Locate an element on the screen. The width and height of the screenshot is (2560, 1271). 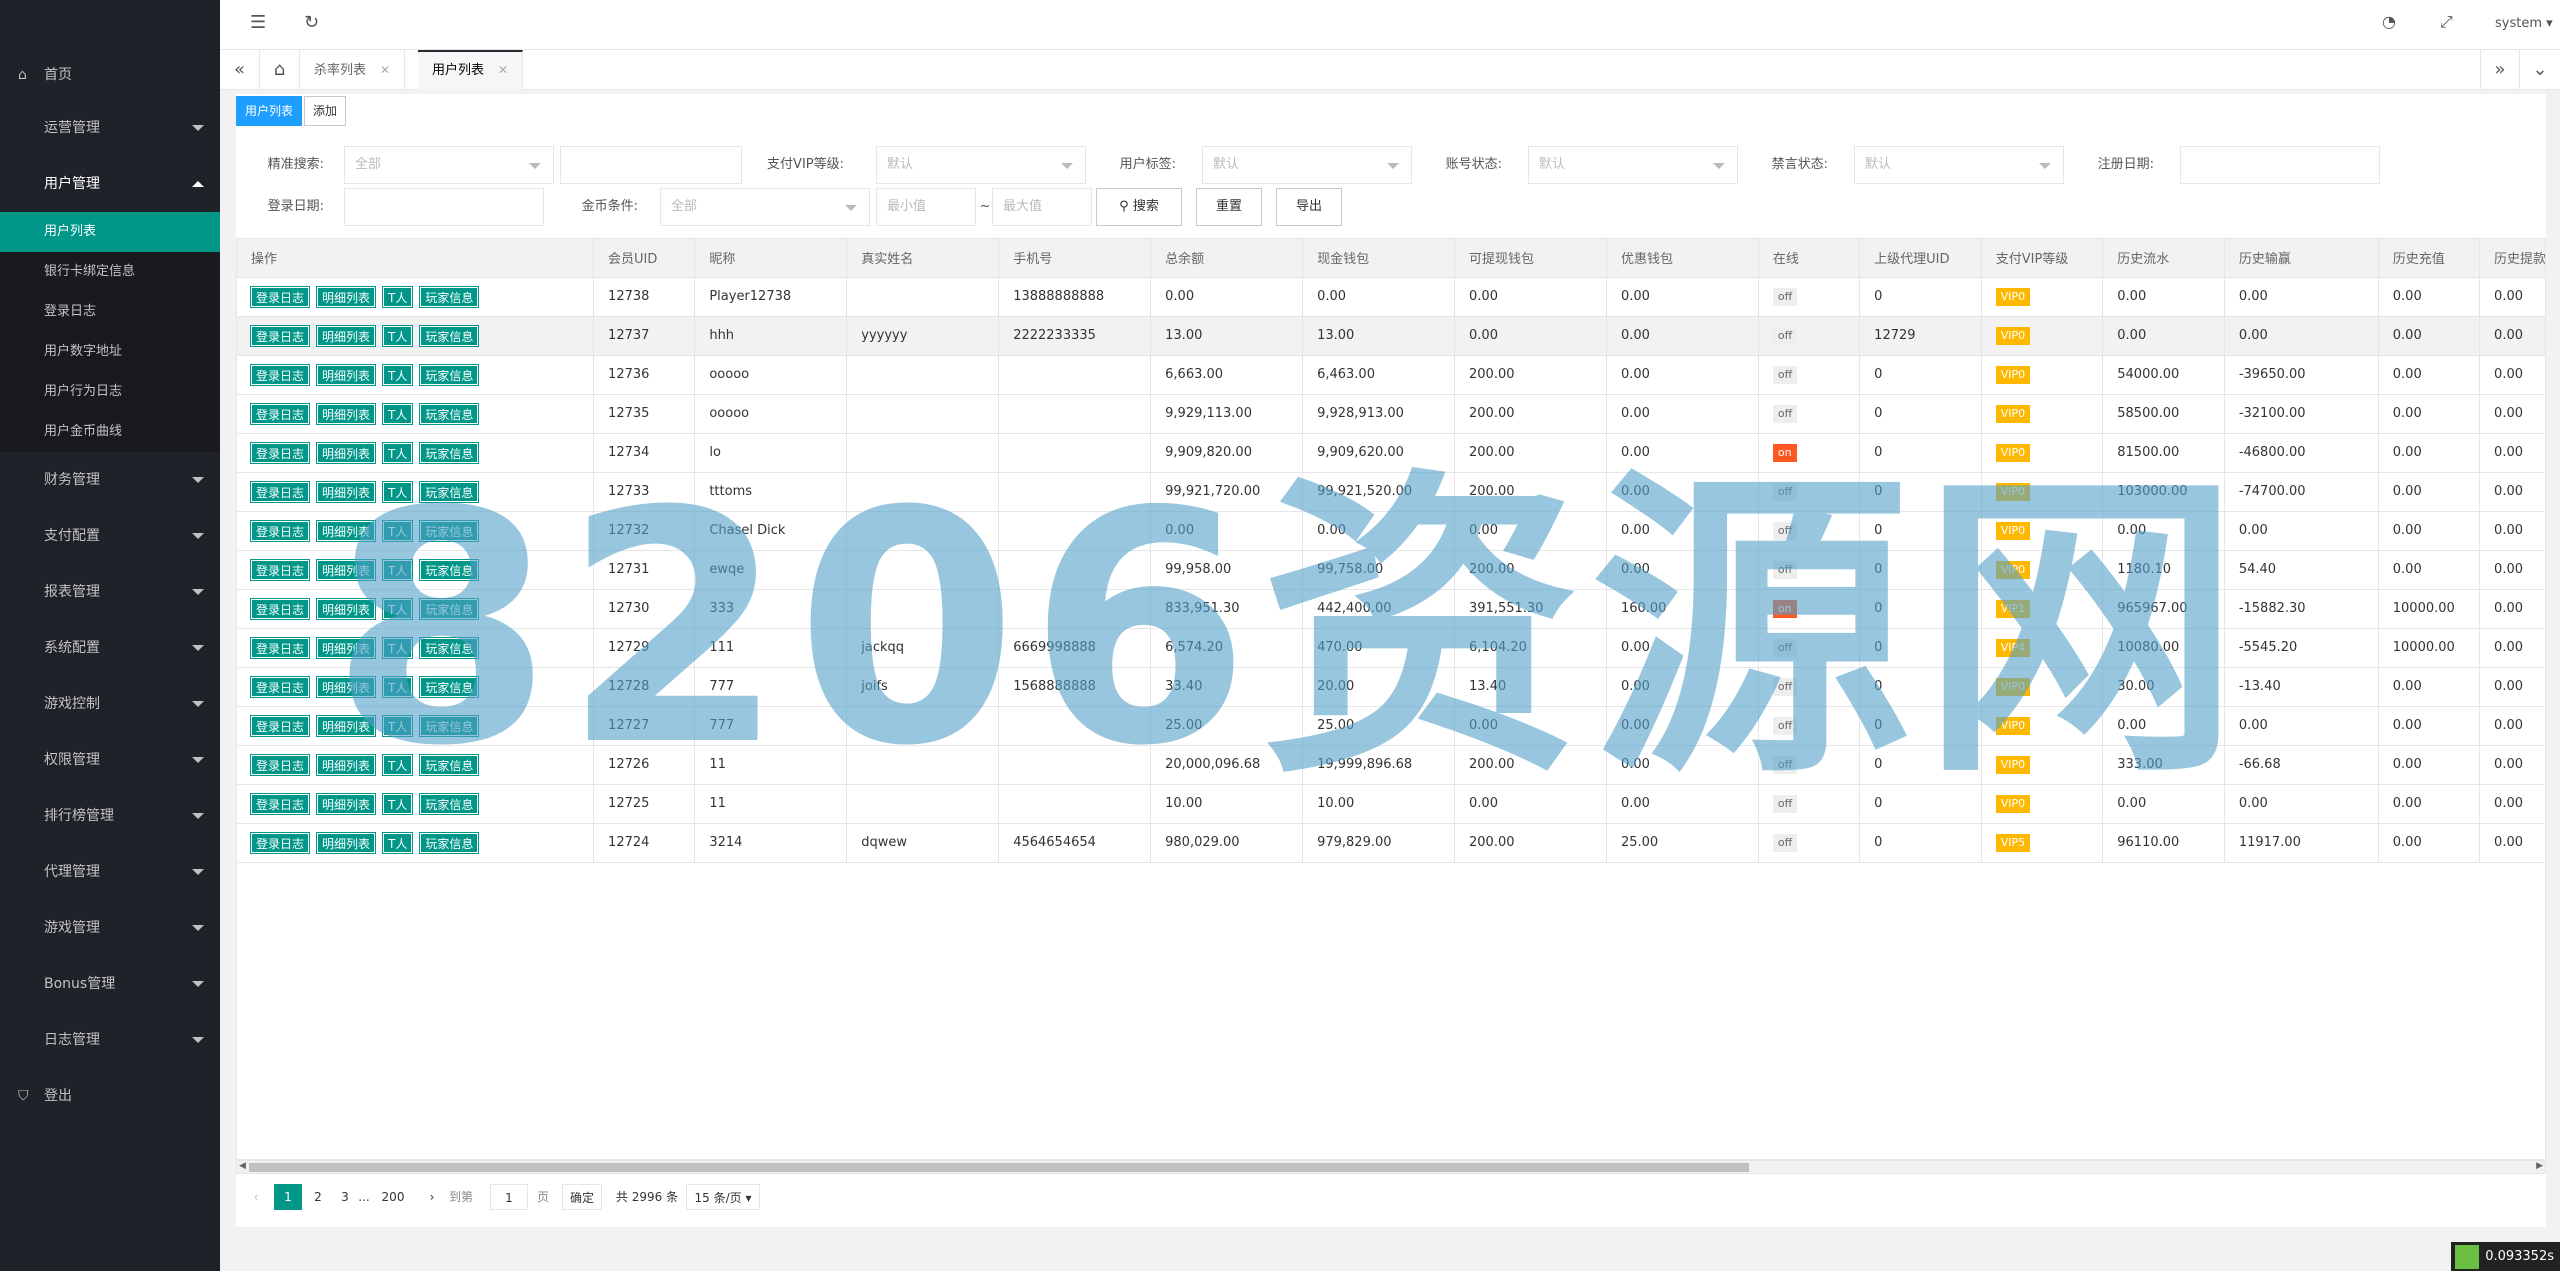
sidebar-item-2: 财务管理 is located at coordinates (110, 480).